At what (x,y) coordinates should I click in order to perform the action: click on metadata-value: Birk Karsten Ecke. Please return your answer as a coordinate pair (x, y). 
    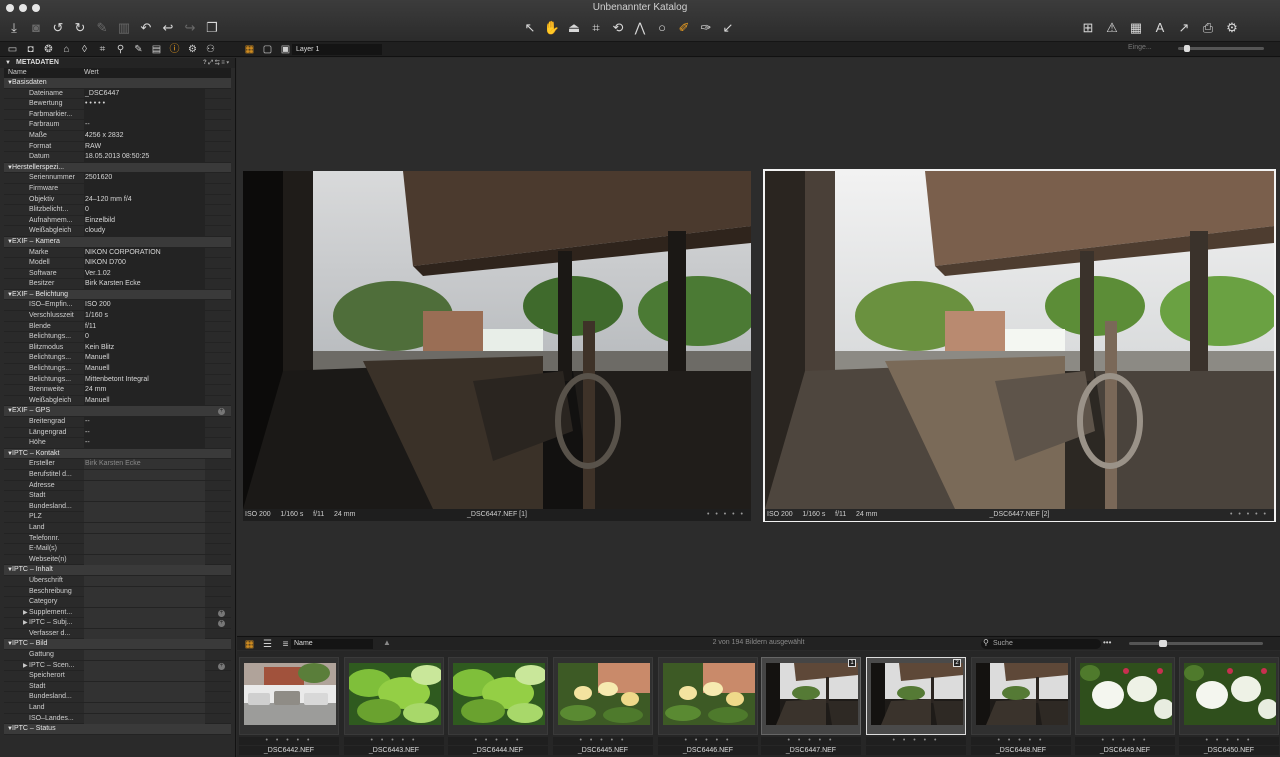
    Looking at the image, I should click on (144, 464).